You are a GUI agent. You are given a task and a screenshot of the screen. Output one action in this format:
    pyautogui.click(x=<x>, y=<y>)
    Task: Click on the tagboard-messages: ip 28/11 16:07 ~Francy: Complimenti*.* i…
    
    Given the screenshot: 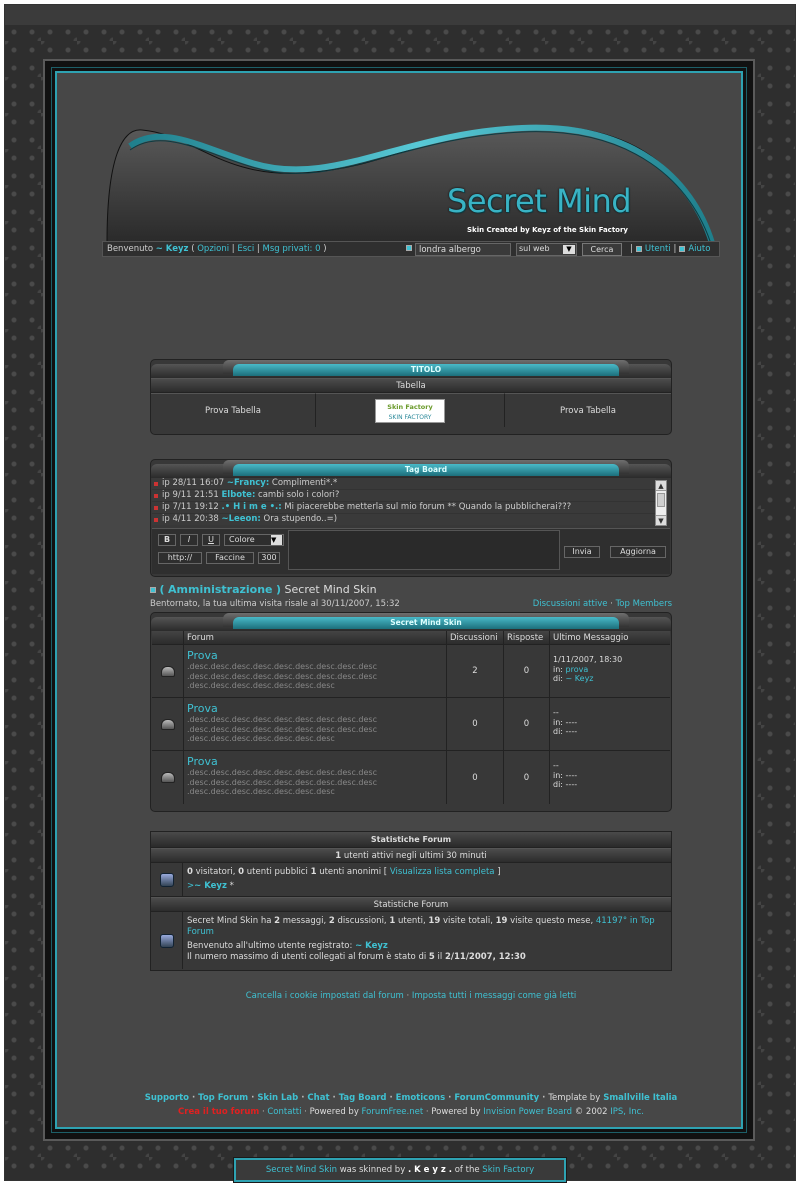 What is the action you would take?
    pyautogui.click(x=404, y=501)
    